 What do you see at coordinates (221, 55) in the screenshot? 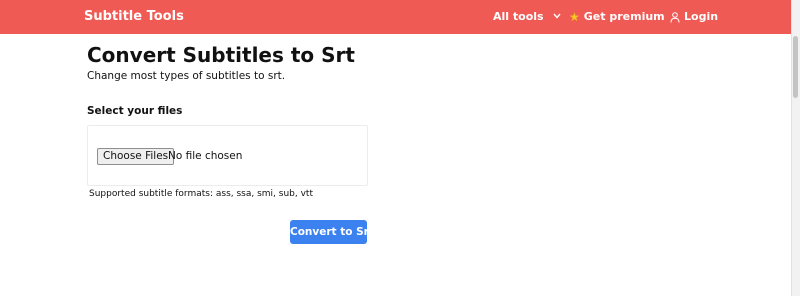
I see `page-title: Convert Subtitles to Srt` at bounding box center [221, 55].